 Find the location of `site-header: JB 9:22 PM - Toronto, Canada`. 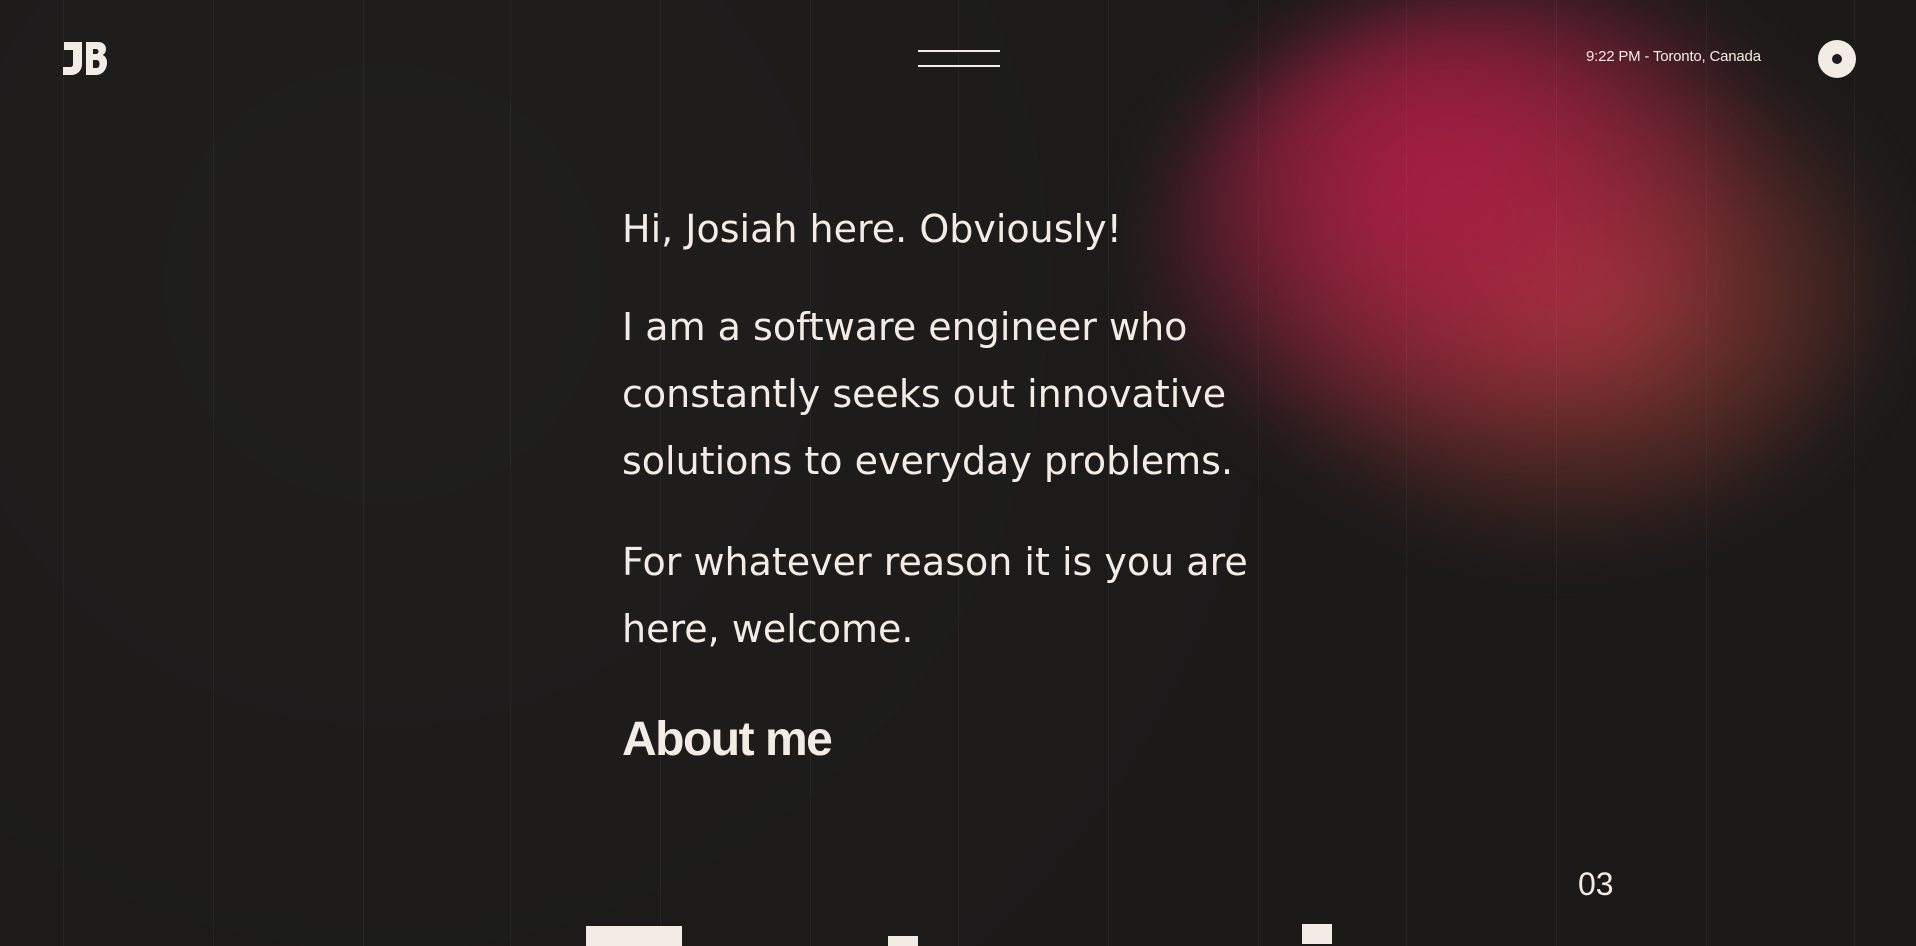

site-header: JB 9:22 PM - Toronto, Canada is located at coordinates (958, 59).